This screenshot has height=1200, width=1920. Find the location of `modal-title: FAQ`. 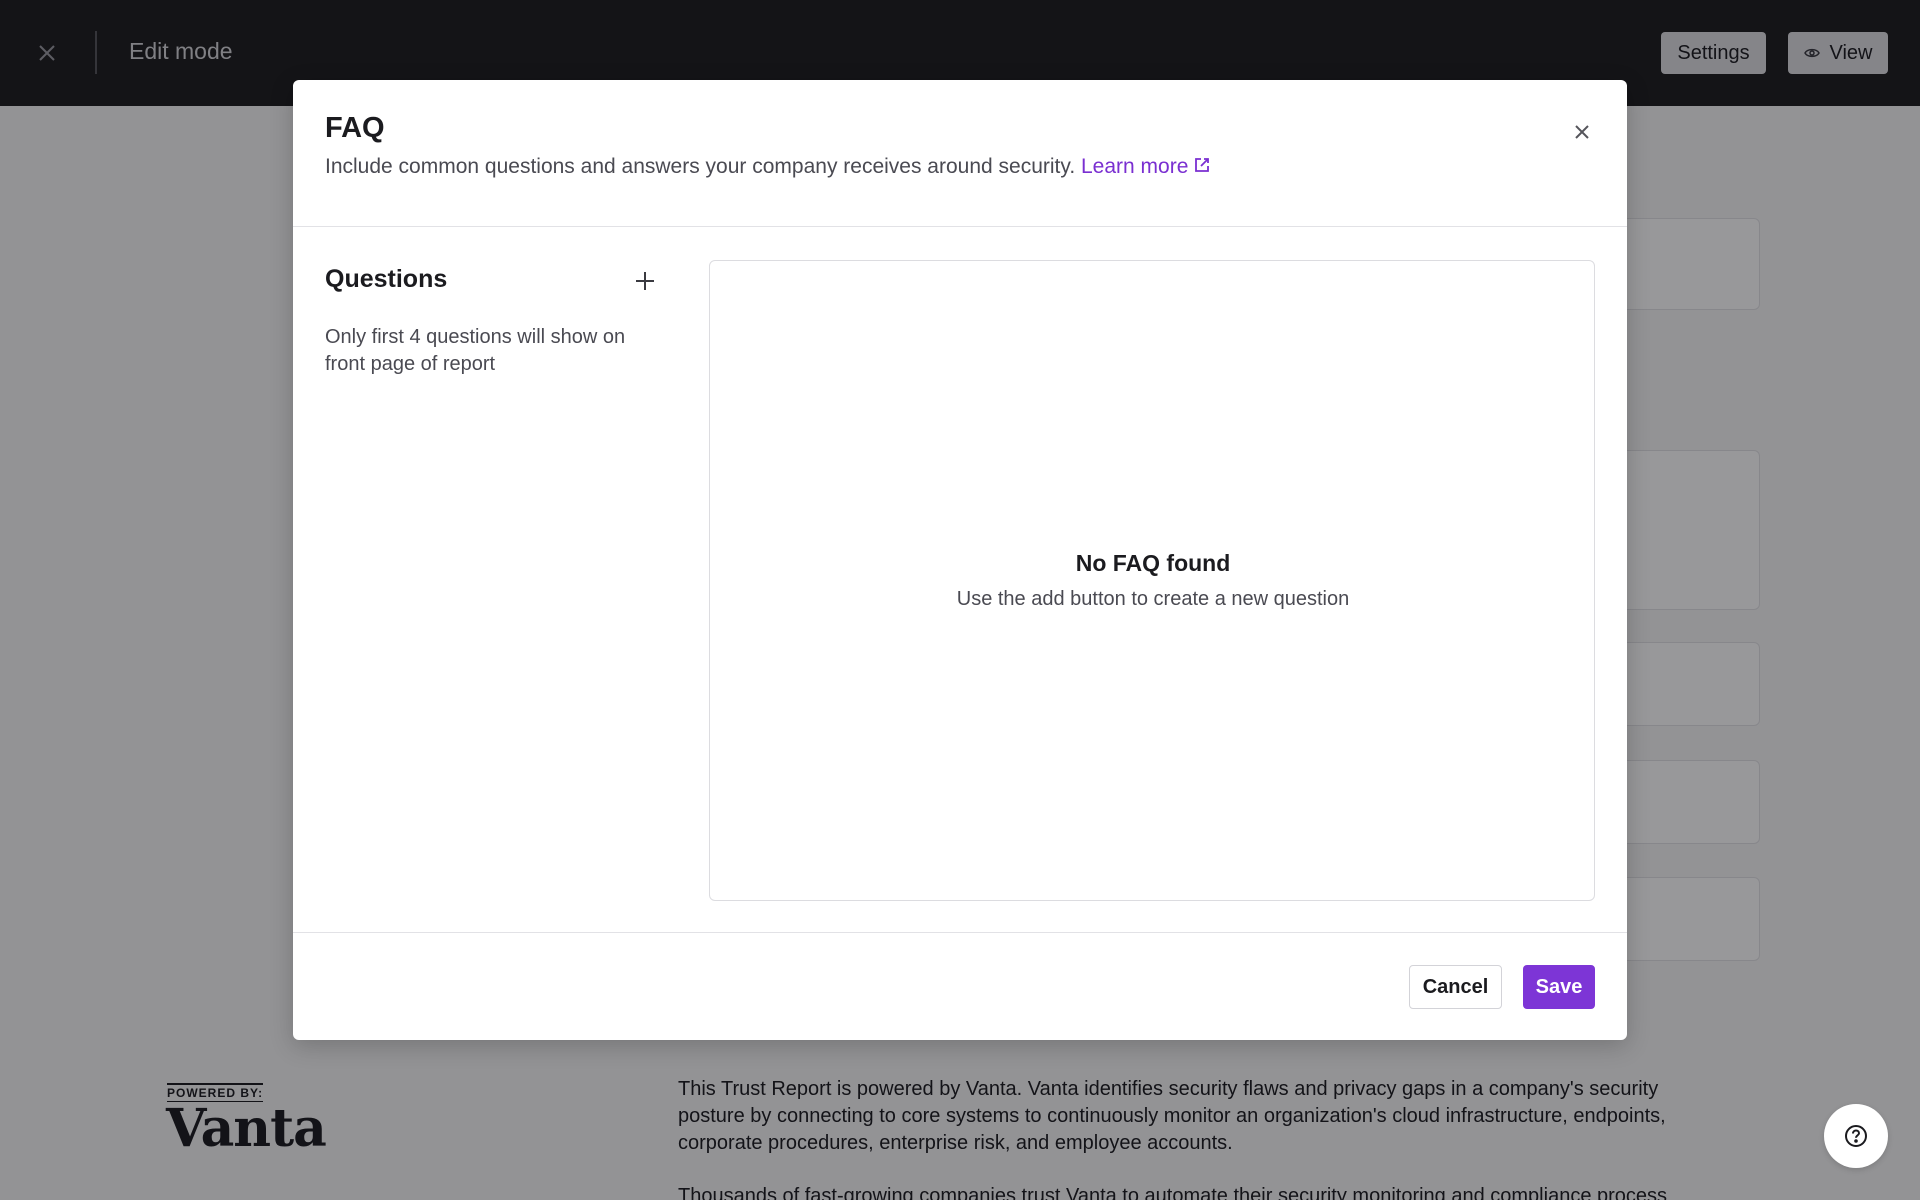

modal-title: FAQ is located at coordinates (355, 128).